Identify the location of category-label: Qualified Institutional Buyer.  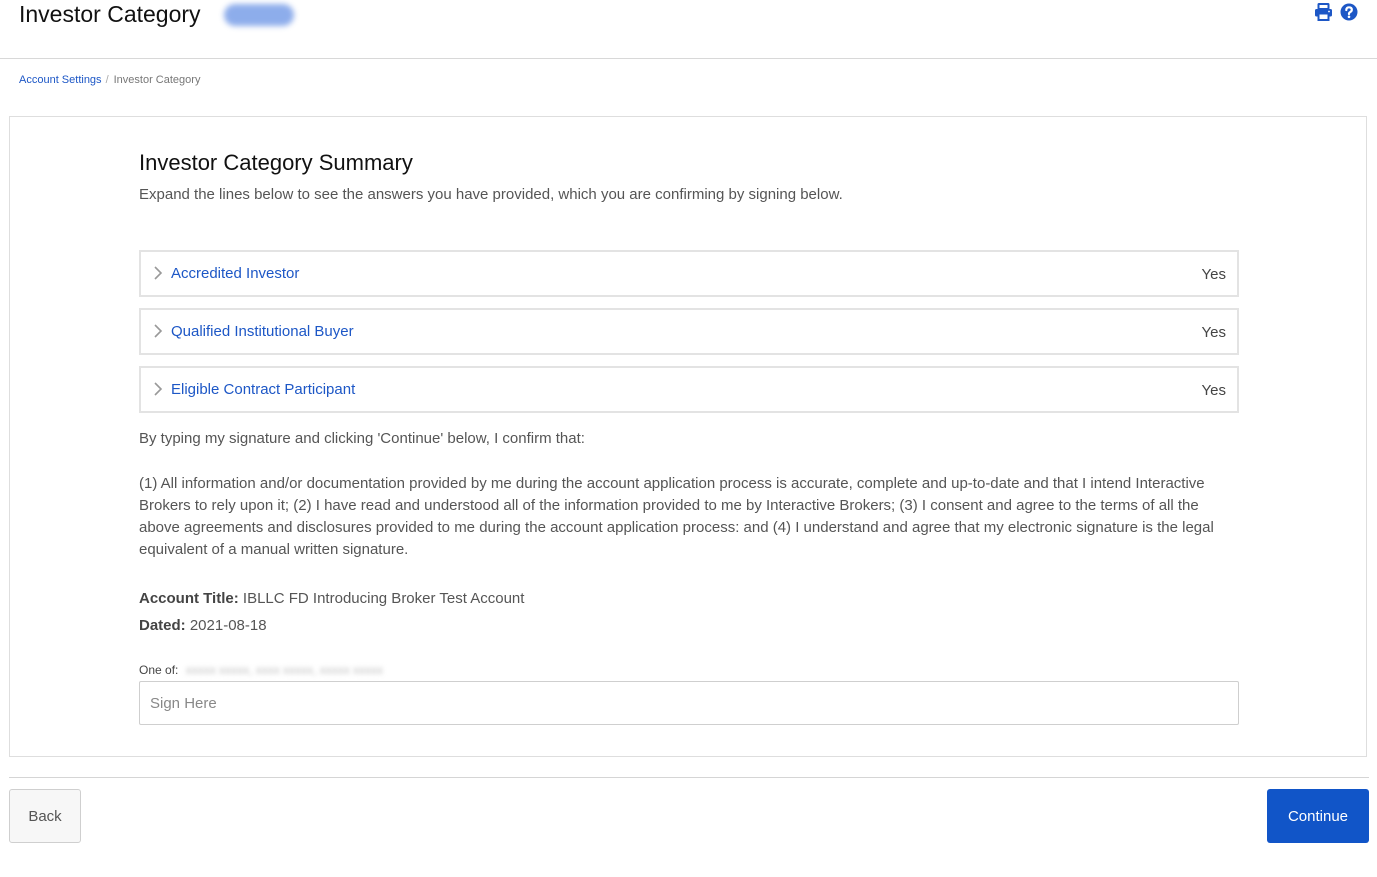
(262, 331).